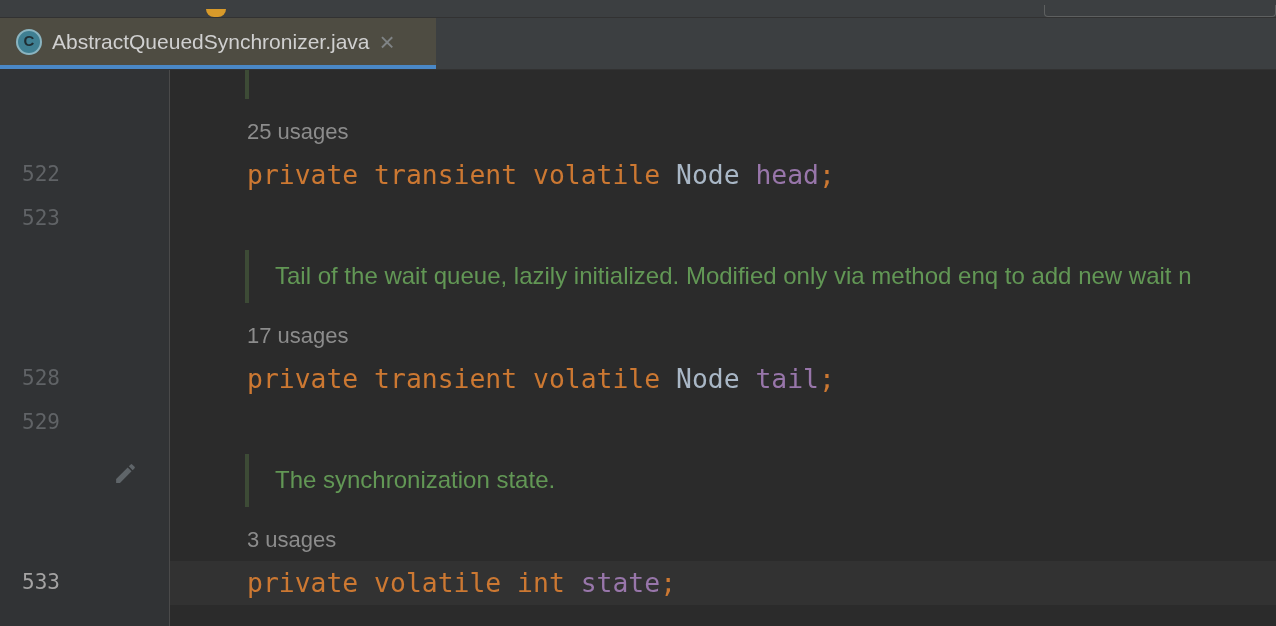 Image resolution: width=1276 pixels, height=626 pixels. What do you see at coordinates (541, 175) in the screenshot?
I see `code-line: private transient volatile Node head;` at bounding box center [541, 175].